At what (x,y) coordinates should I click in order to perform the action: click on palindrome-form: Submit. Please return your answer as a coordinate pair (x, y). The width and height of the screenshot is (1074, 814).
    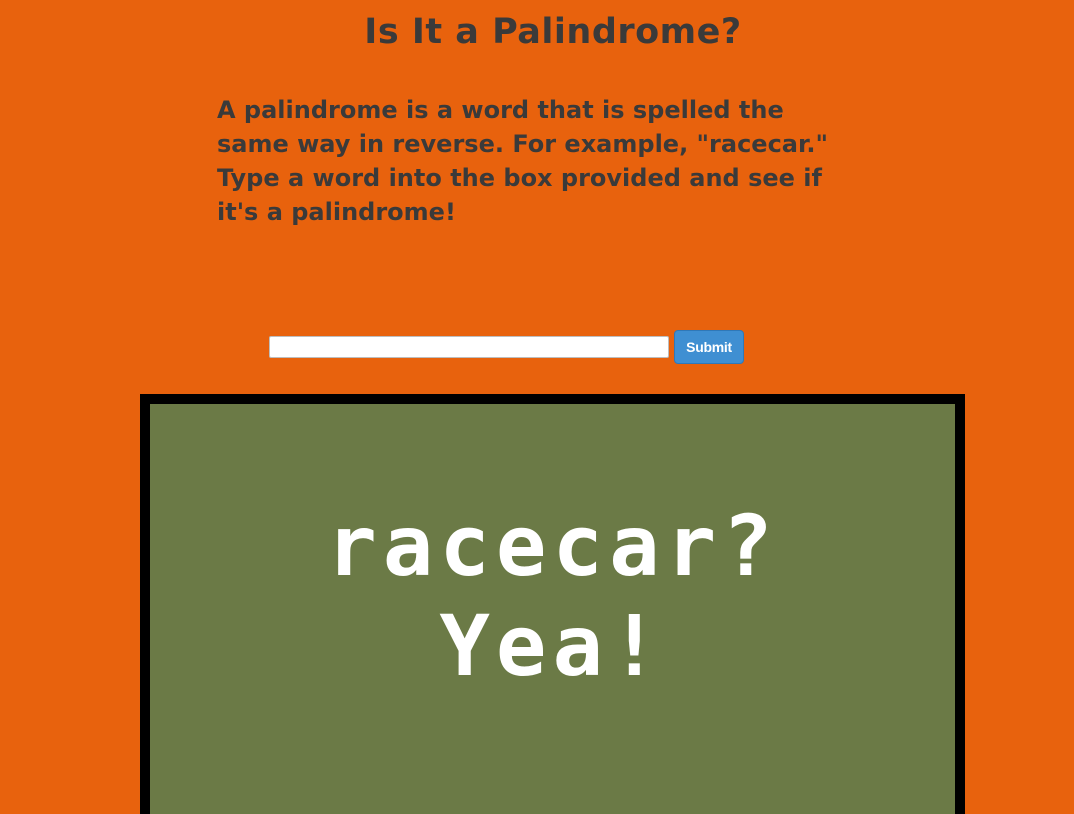
    Looking at the image, I should click on (506, 347).